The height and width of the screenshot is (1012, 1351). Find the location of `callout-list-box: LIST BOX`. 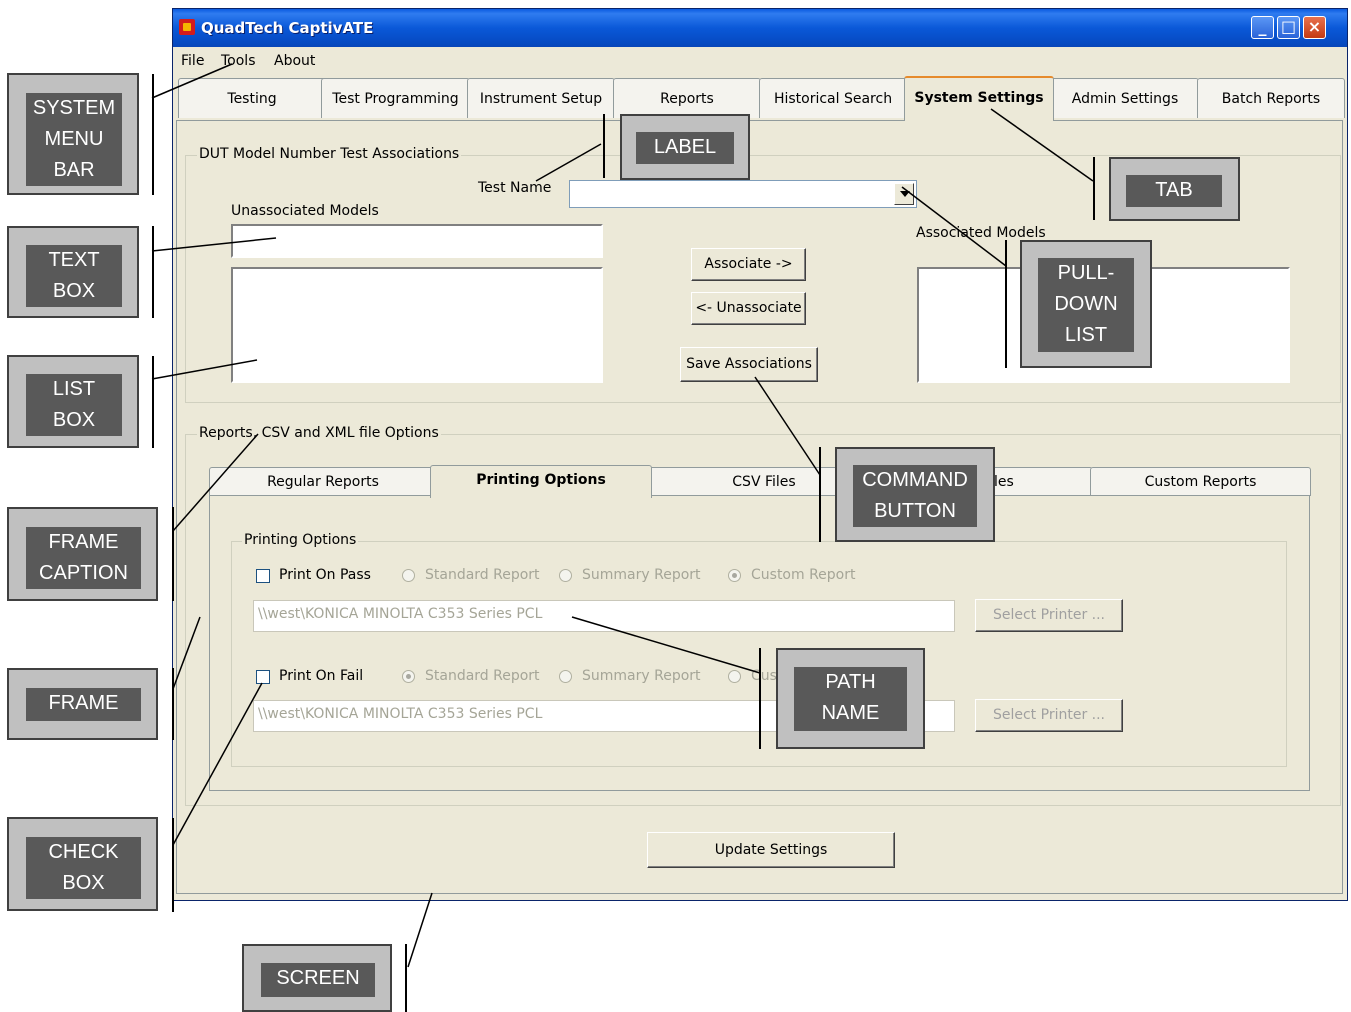

callout-list-box: LIST BOX is located at coordinates (73, 401).